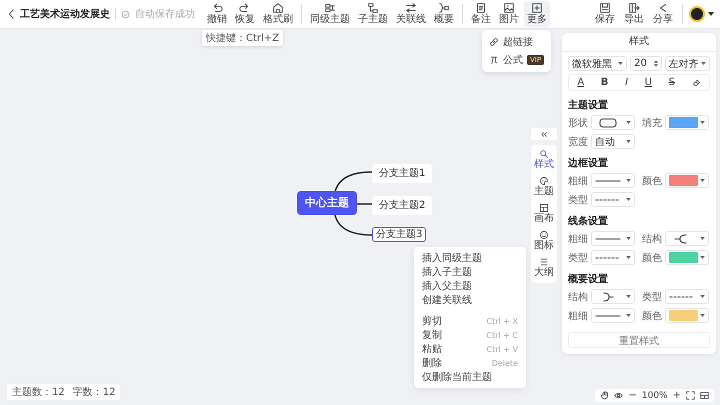 Image resolution: width=720 pixels, height=405 pixels. What do you see at coordinates (690, 395) in the screenshot?
I see `fit-screen-icon` at bounding box center [690, 395].